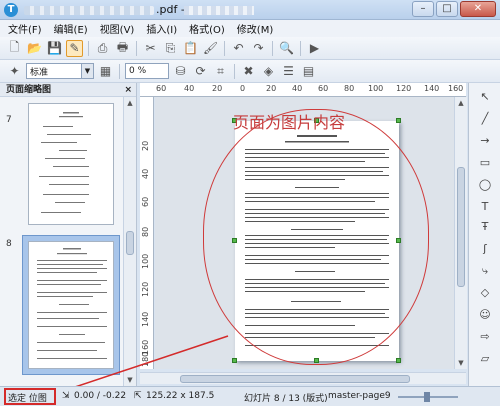  I want to click on delete-icon: ✖, so click(248, 71).